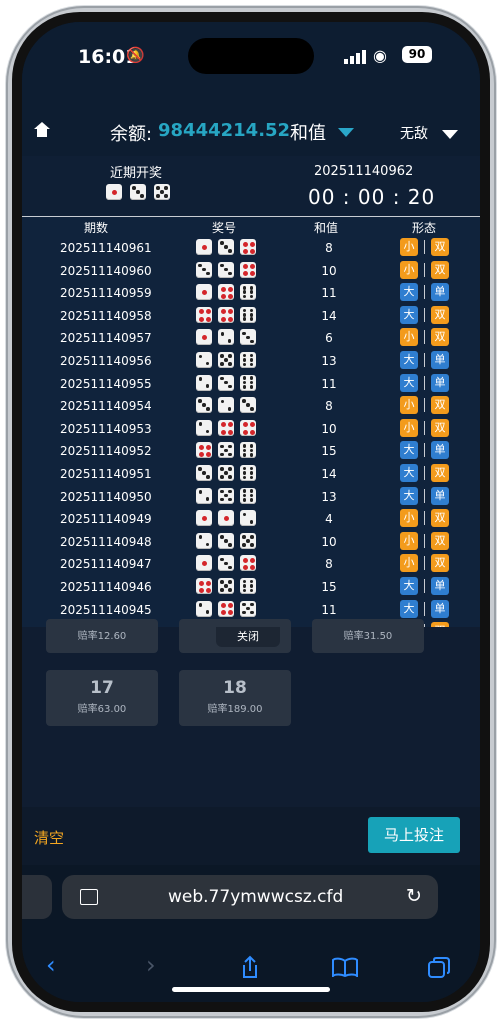 The height and width of the screenshot is (1024, 502). What do you see at coordinates (346, 132) in the screenshot?
I see `play-type-dropdown-icon` at bounding box center [346, 132].